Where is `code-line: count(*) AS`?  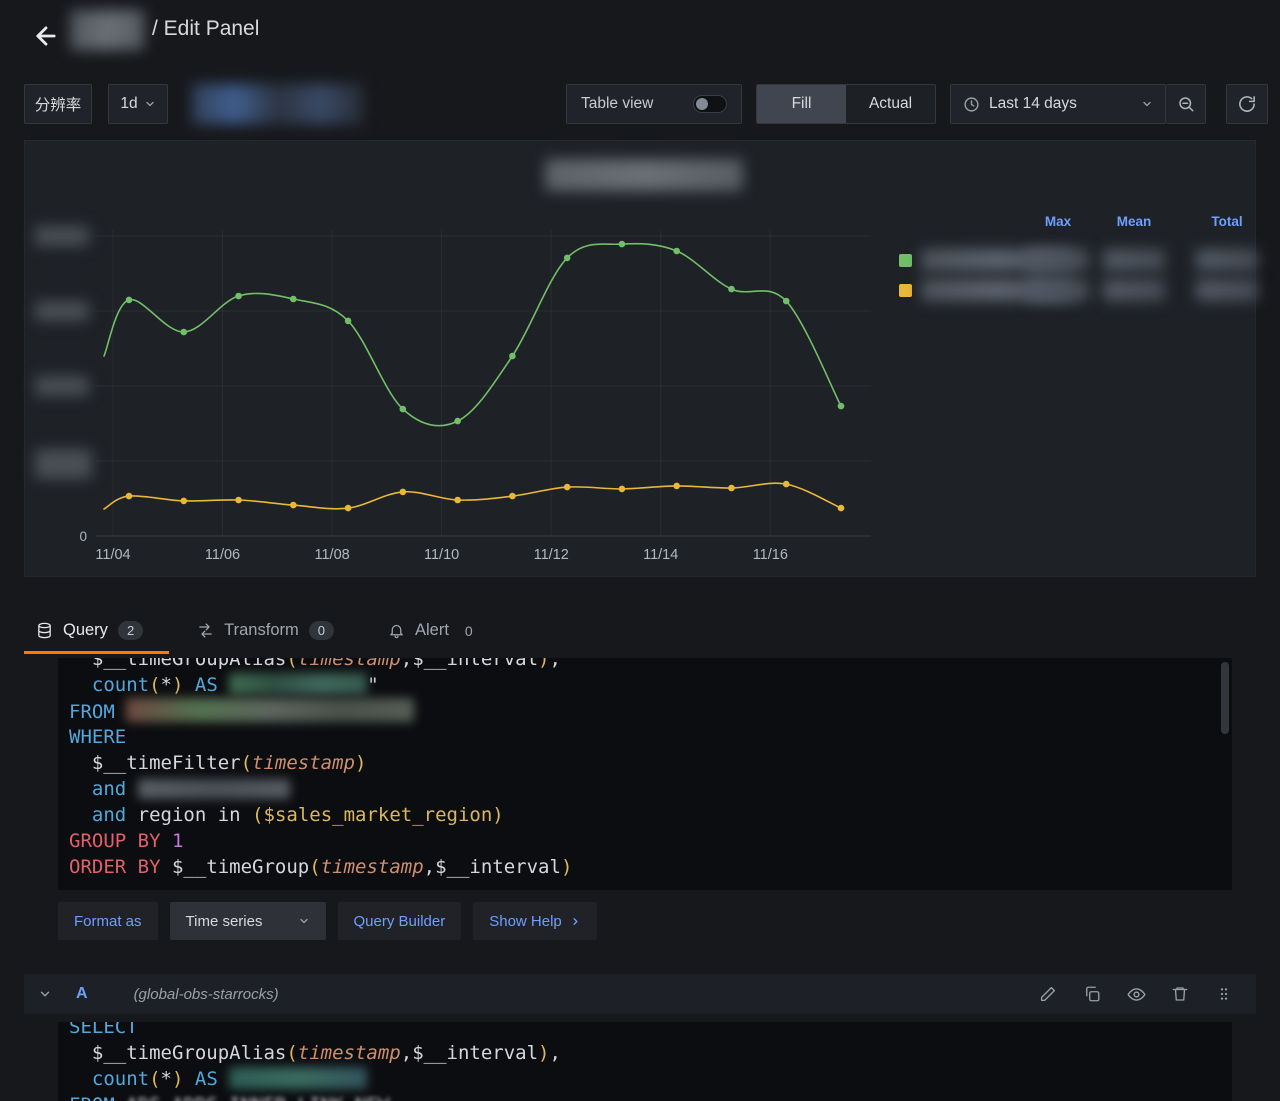 code-line: count(*) AS is located at coordinates (650, 1079).